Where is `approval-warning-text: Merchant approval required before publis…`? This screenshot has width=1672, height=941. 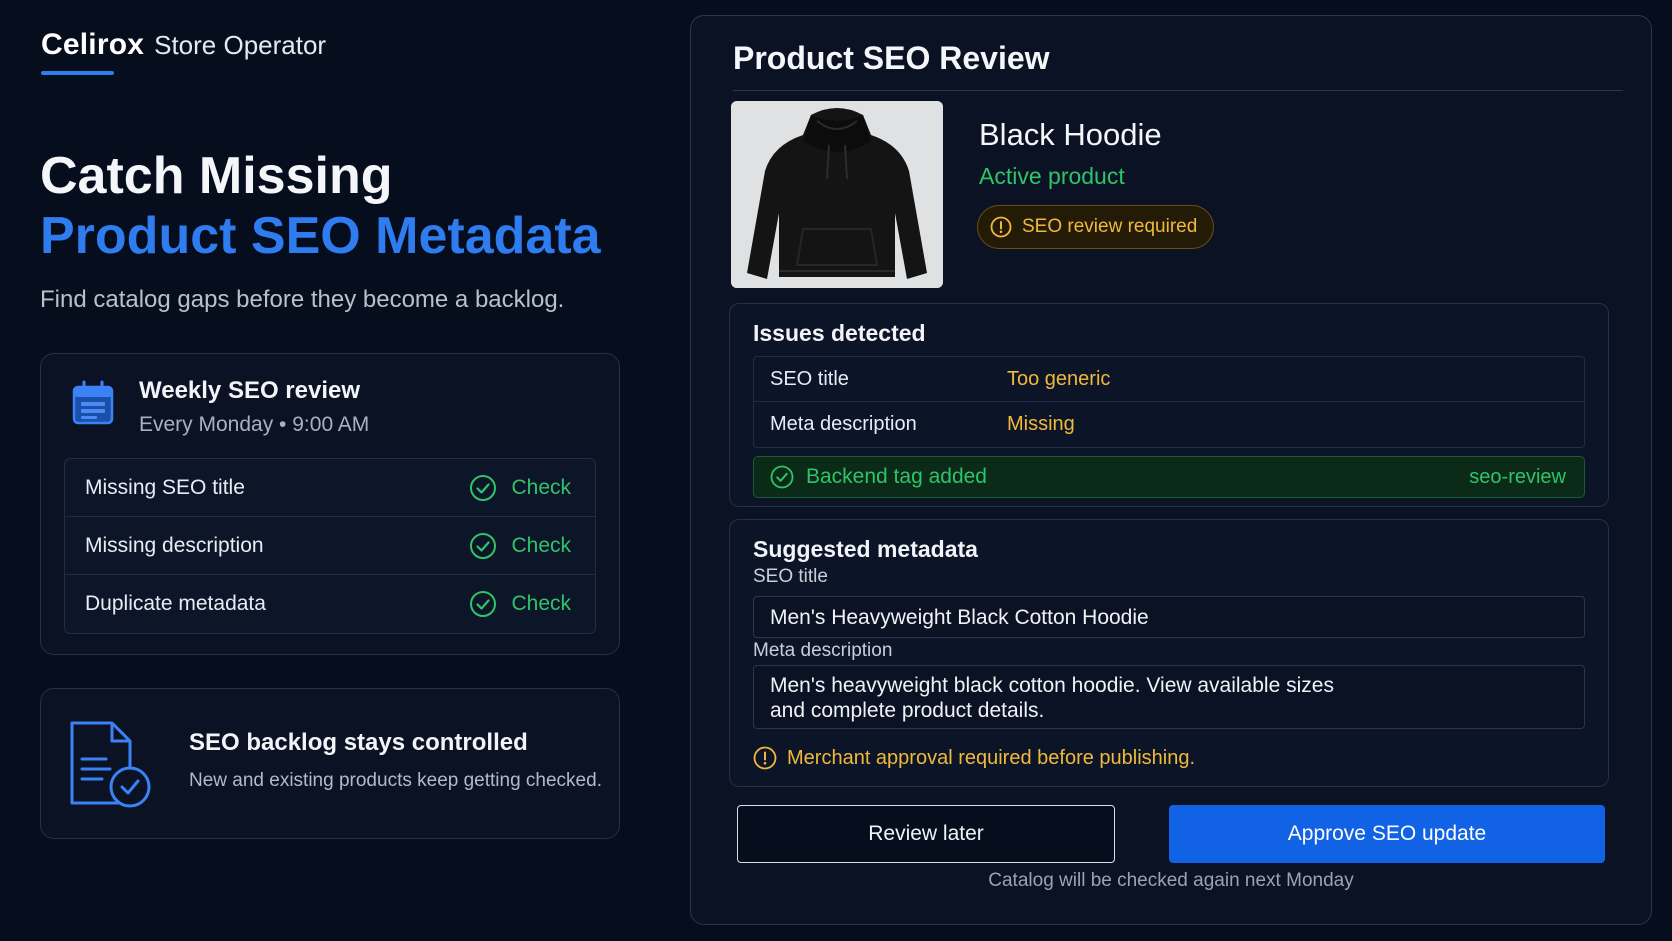 approval-warning-text: Merchant approval required before publis… is located at coordinates (991, 757).